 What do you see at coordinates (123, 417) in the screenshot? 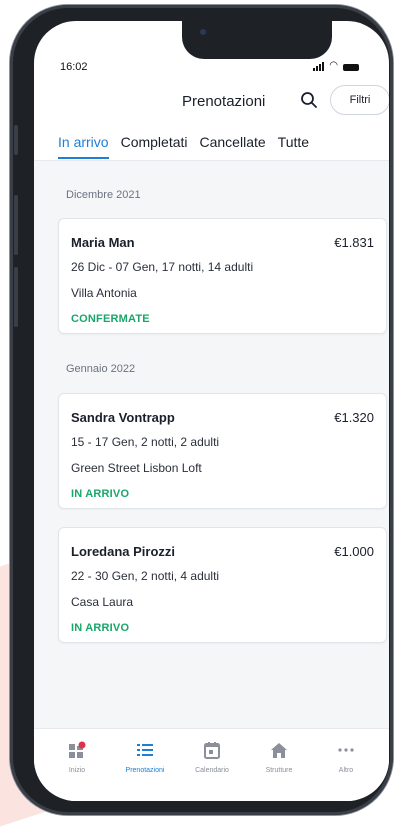
I see `guest-name: Sandra Vontrapp` at bounding box center [123, 417].